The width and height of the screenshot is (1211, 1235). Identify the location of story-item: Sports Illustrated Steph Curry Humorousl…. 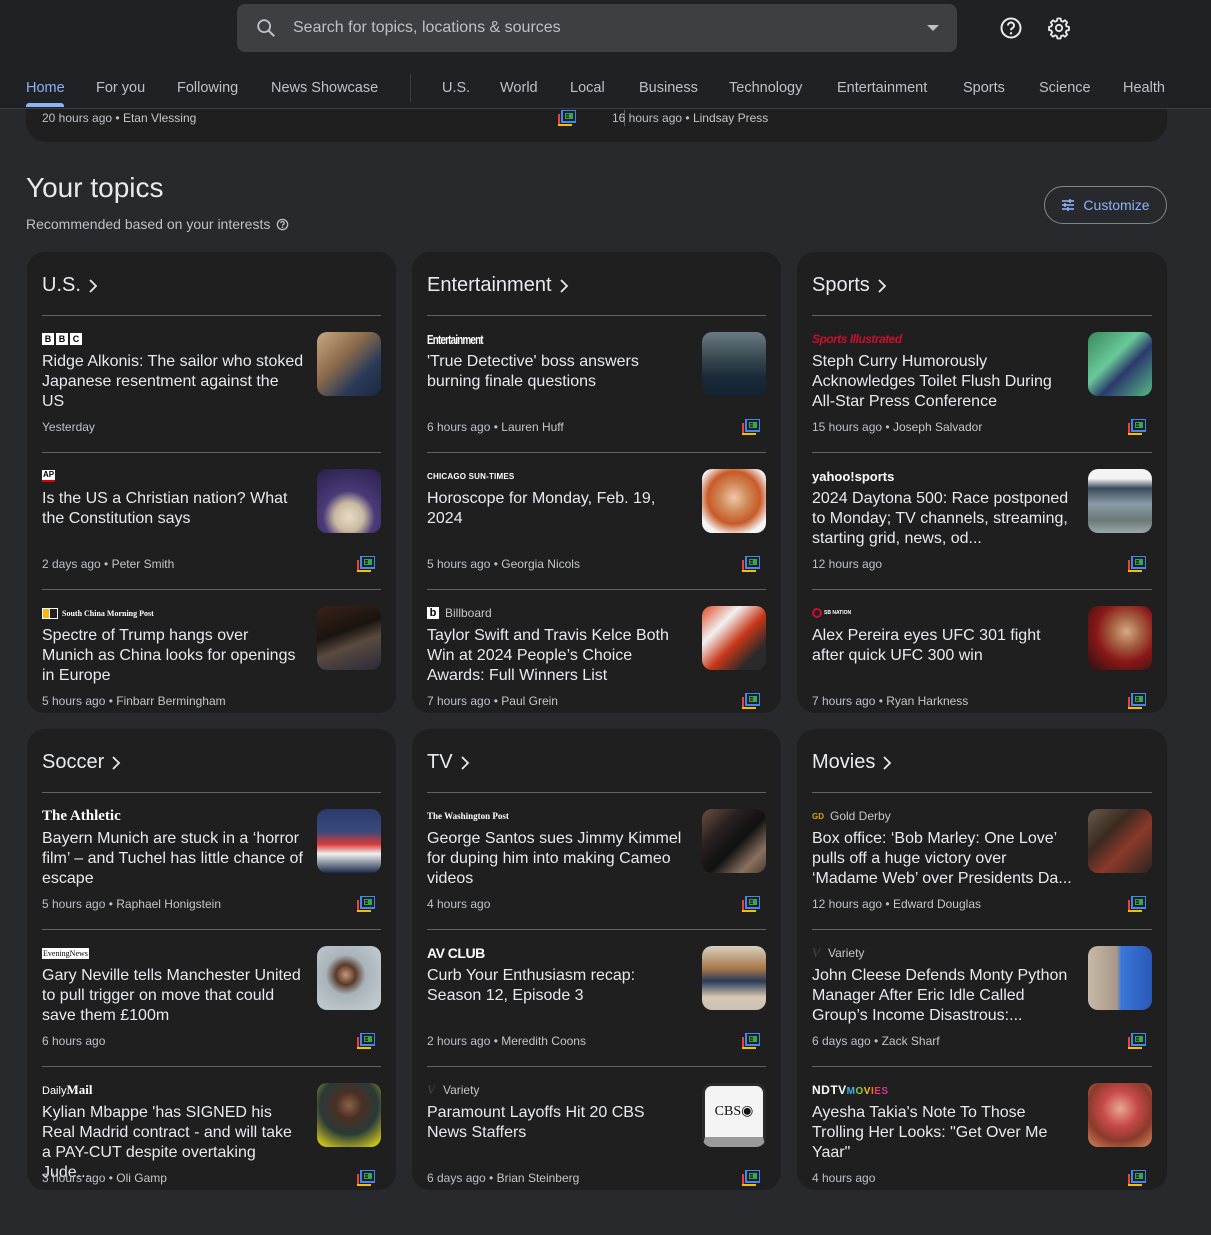
(982, 384).